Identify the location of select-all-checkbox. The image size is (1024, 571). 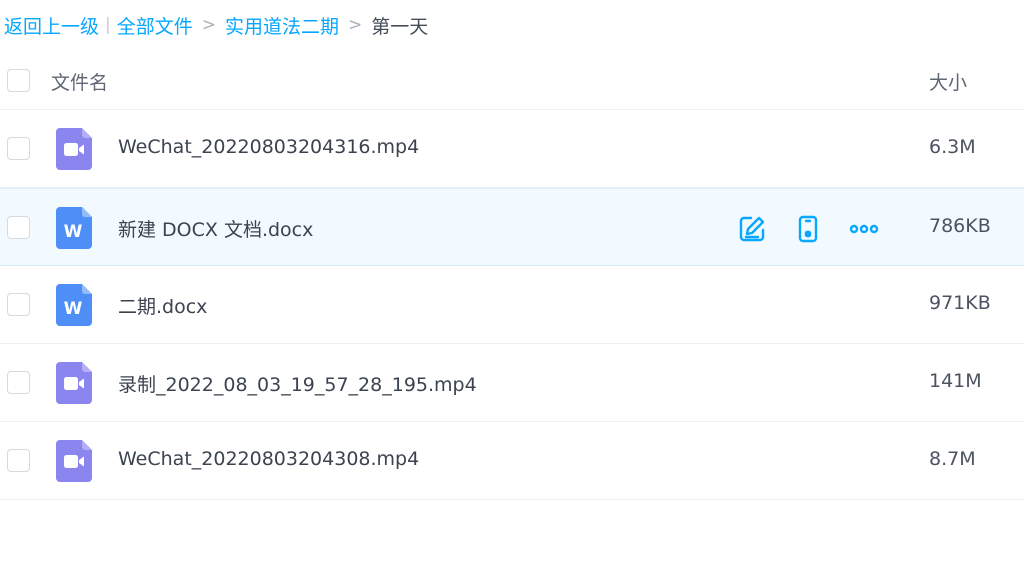
(18, 80).